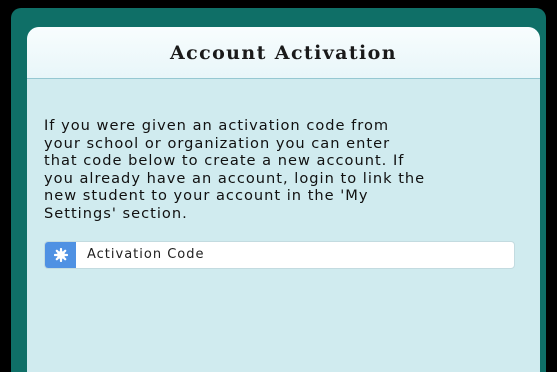 Image resolution: width=557 pixels, height=372 pixels. What do you see at coordinates (295, 254) in the screenshot?
I see `activation-code-input` at bounding box center [295, 254].